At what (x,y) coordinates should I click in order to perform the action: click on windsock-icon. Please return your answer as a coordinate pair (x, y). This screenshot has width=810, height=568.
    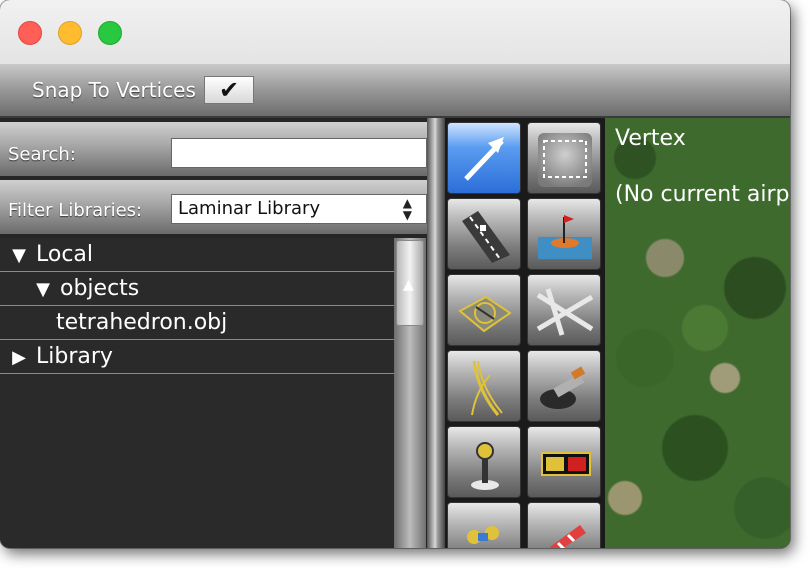
    Looking at the image, I should click on (568, 536).